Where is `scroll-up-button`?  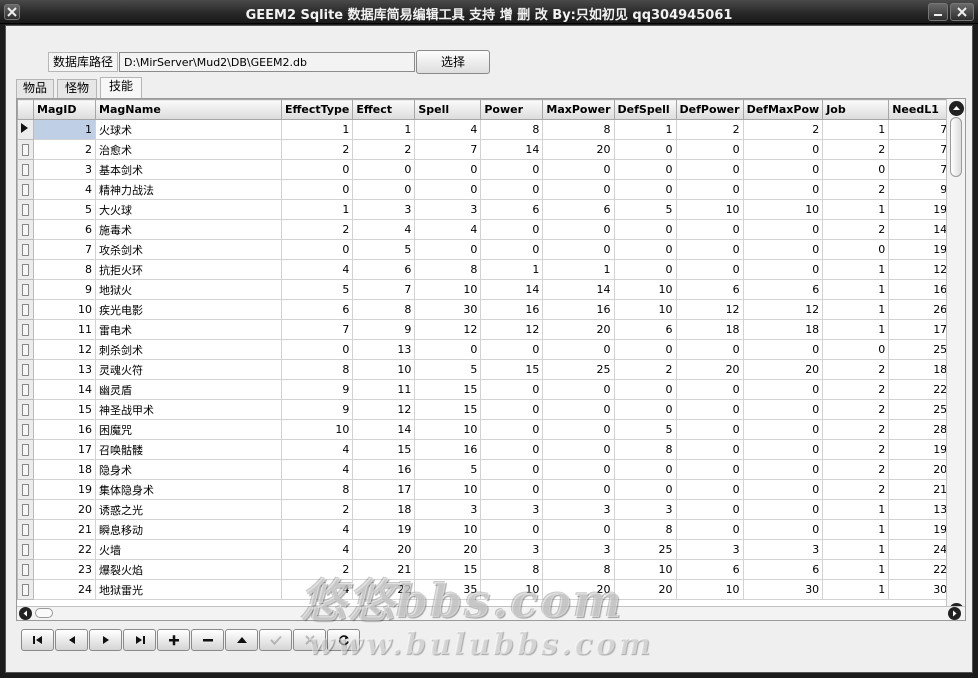
scroll-up-button is located at coordinates (956, 108).